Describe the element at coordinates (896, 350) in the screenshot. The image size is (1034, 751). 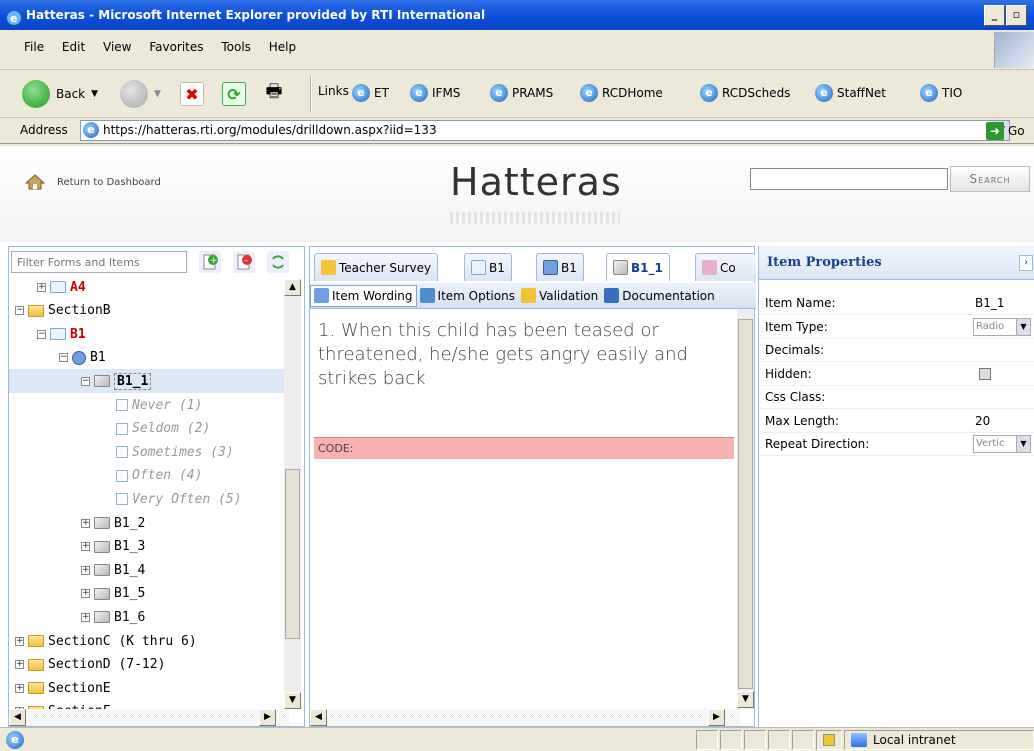
I see `property-row: Decimals:` at that location.